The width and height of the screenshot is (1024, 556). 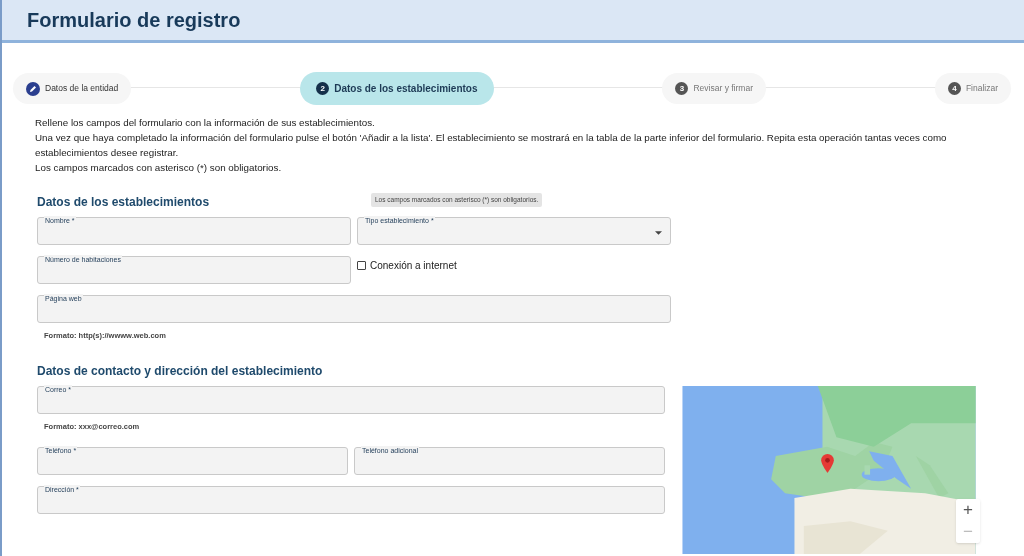 I want to click on step-tab: Datos de la entidad, so click(x=72, y=88).